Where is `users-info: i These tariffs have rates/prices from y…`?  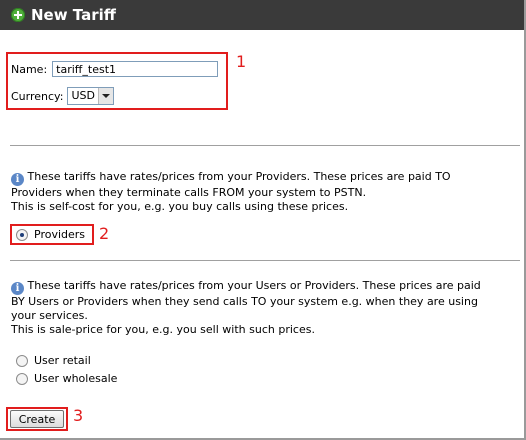 users-info: i These tariffs have rates/prices from y… is located at coordinates (266, 308).